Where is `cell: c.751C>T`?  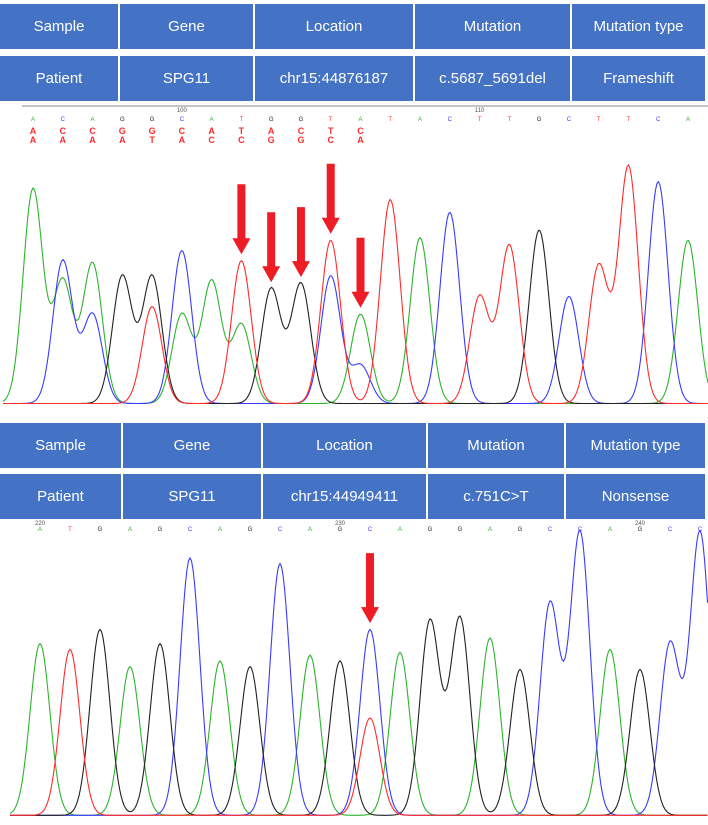 cell: c.751C>T is located at coordinates (497, 496).